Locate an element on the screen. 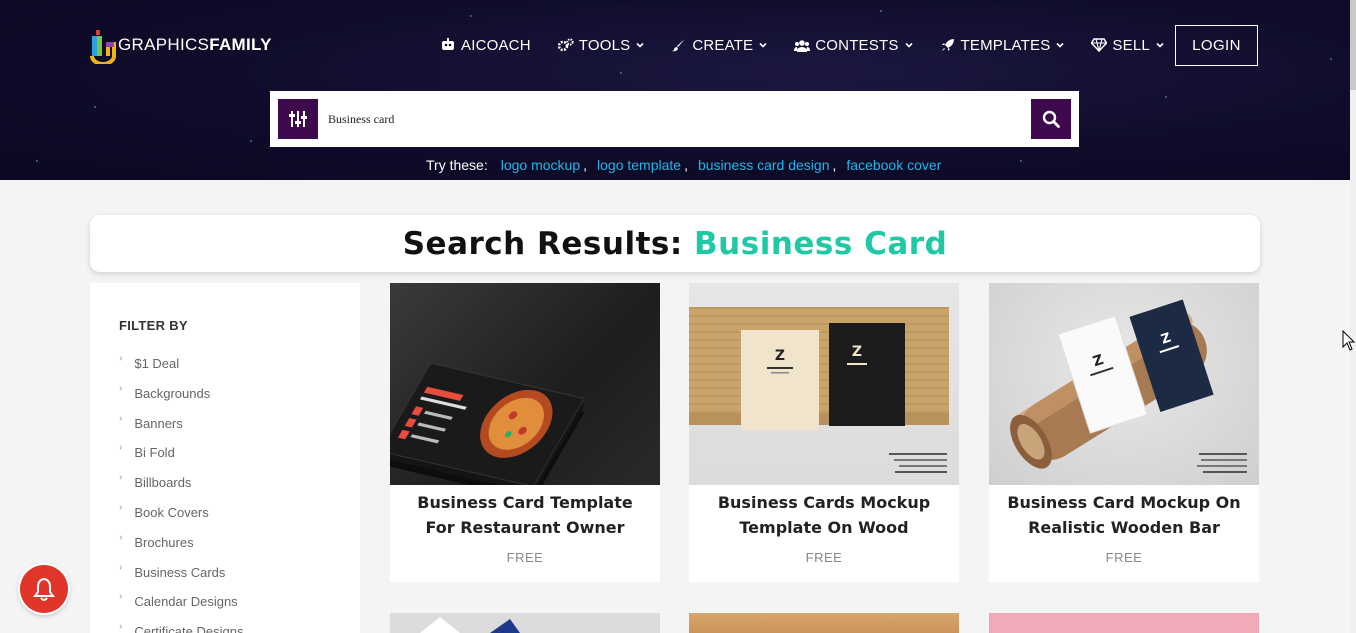 This screenshot has width=1356, height=633. search-icon is located at coordinates (1051, 119).